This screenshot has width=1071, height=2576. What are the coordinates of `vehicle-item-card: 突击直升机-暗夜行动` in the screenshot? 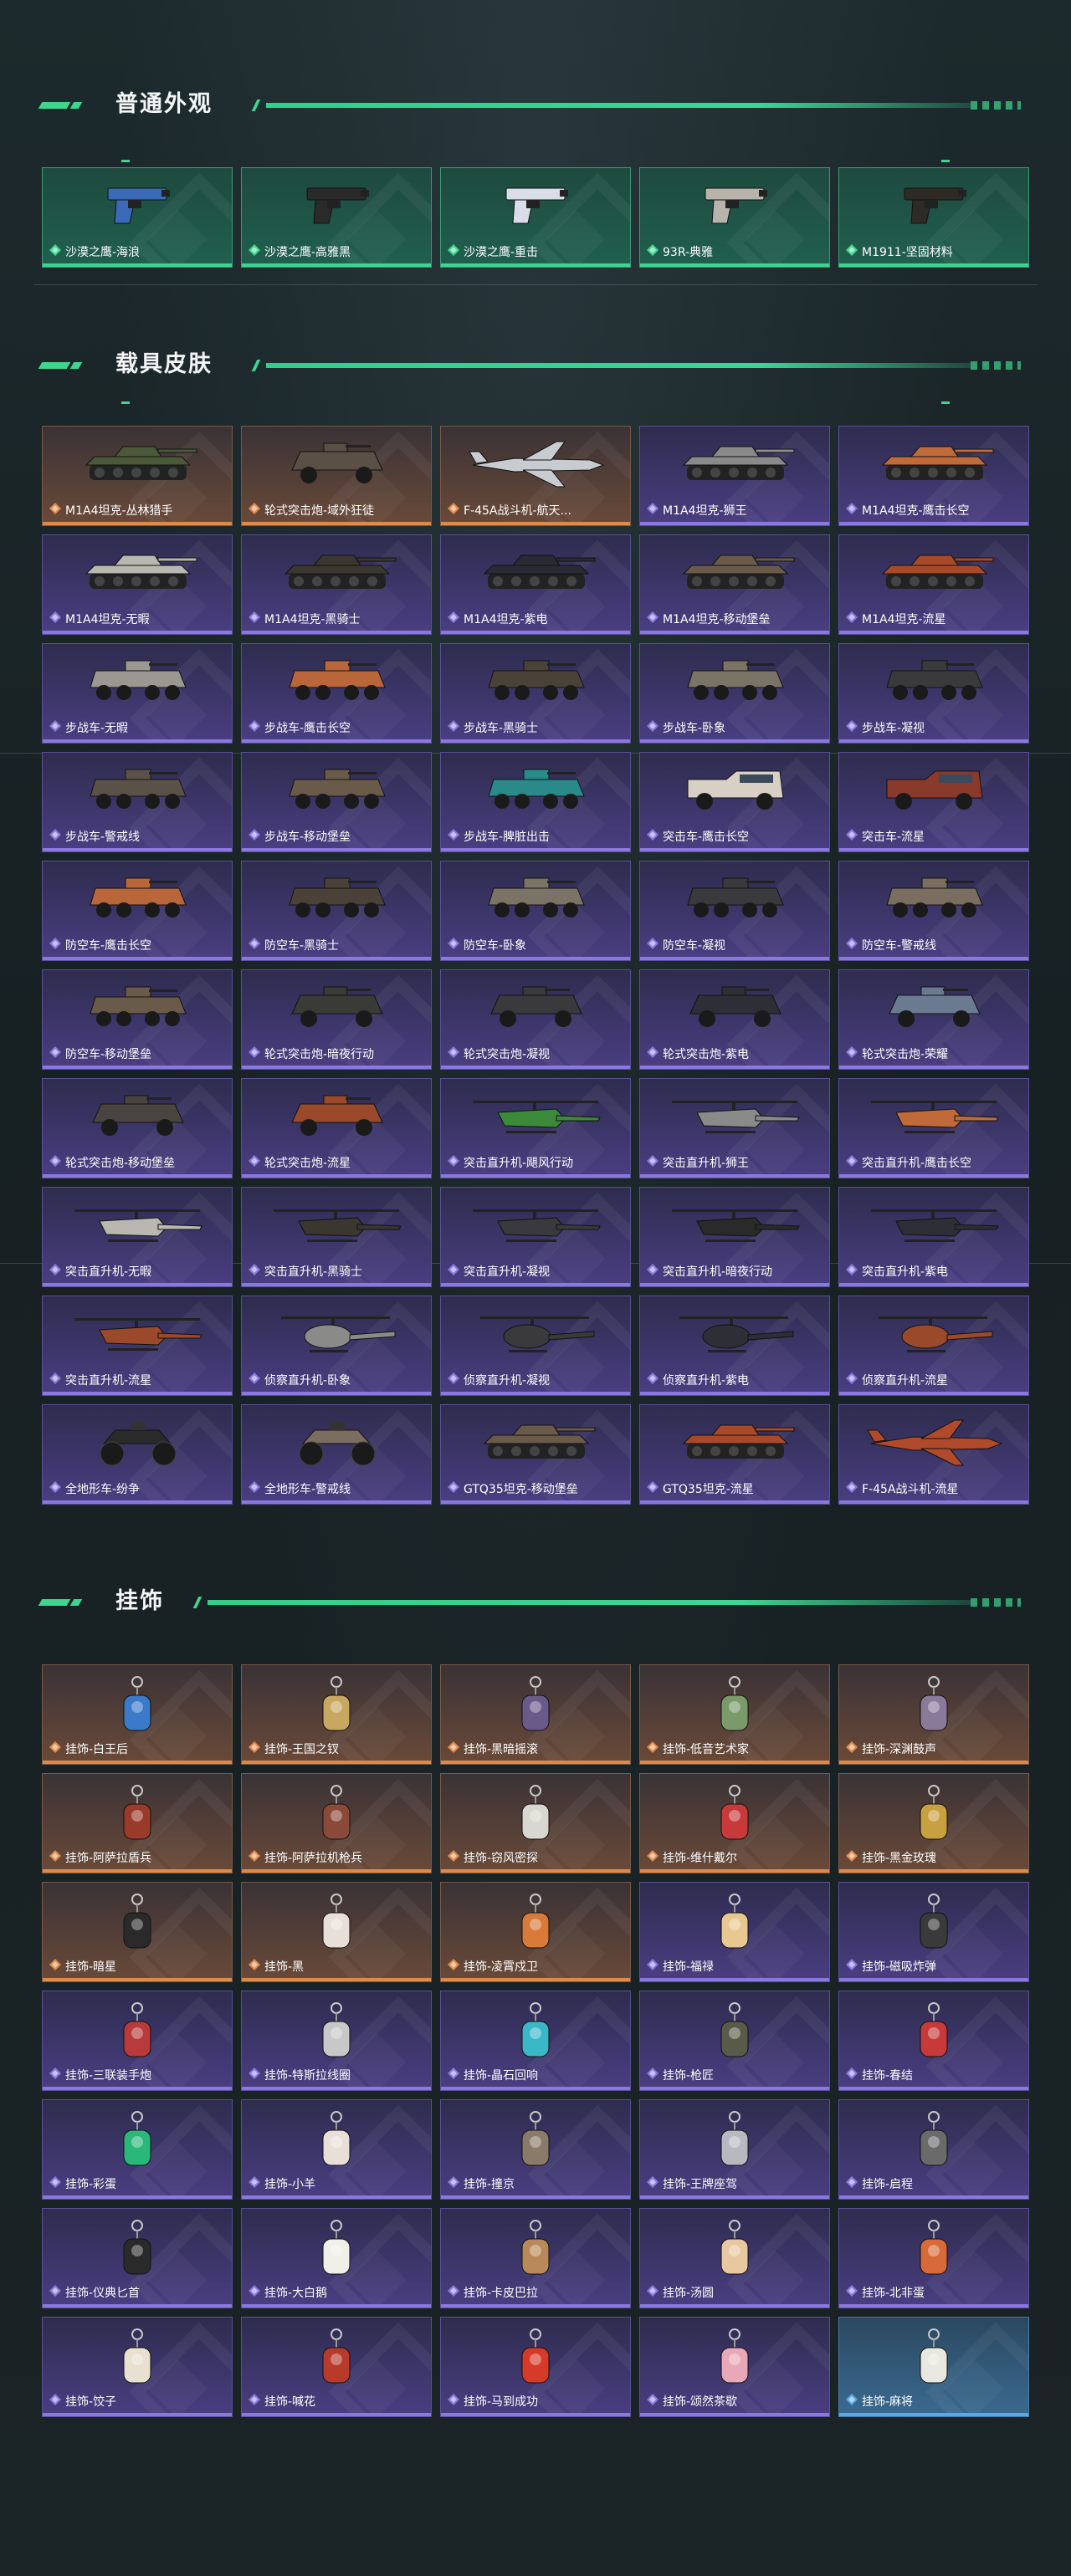 It's located at (734, 1237).